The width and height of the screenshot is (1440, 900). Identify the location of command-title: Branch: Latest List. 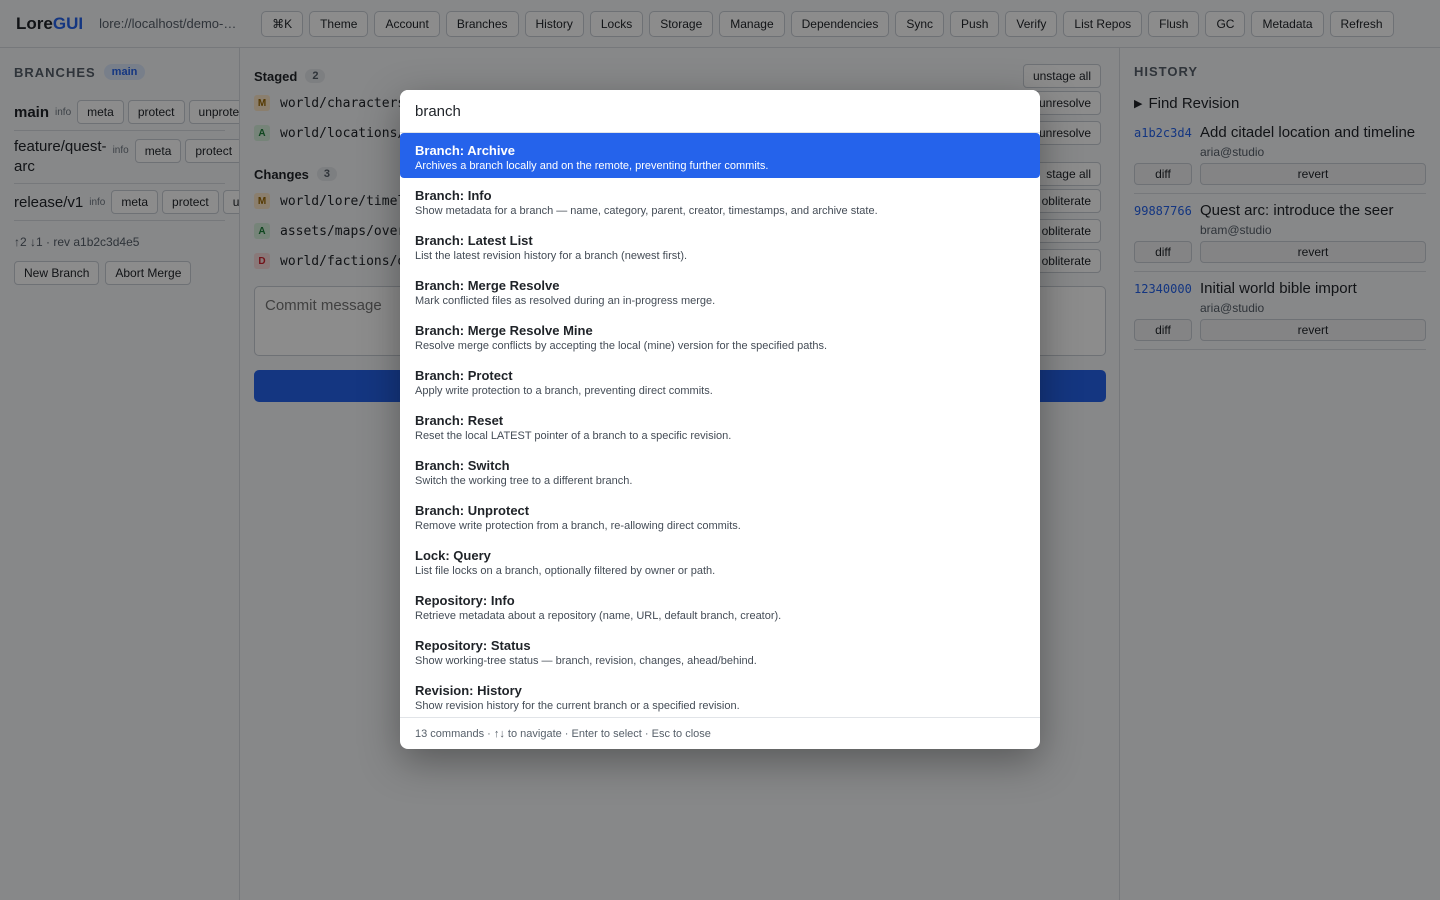
(474, 240).